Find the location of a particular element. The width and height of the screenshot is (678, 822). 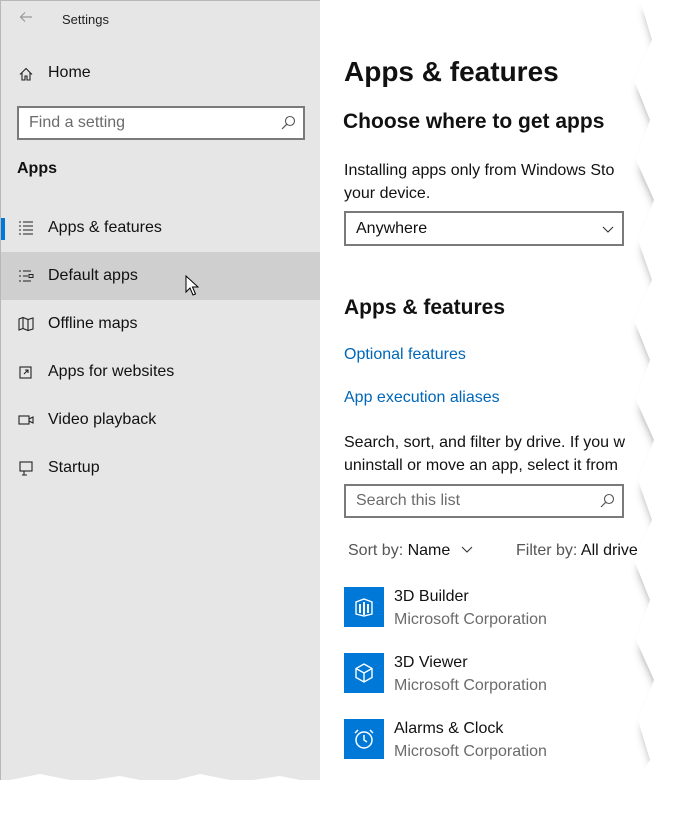

description-line: uninstall or move an app, select it from is located at coordinates (481, 465).